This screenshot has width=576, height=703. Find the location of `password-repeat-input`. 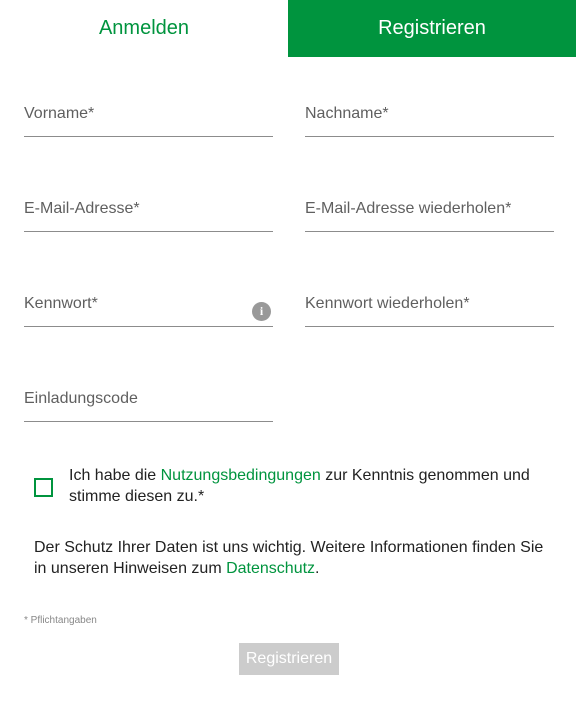

password-repeat-input is located at coordinates (429, 306).